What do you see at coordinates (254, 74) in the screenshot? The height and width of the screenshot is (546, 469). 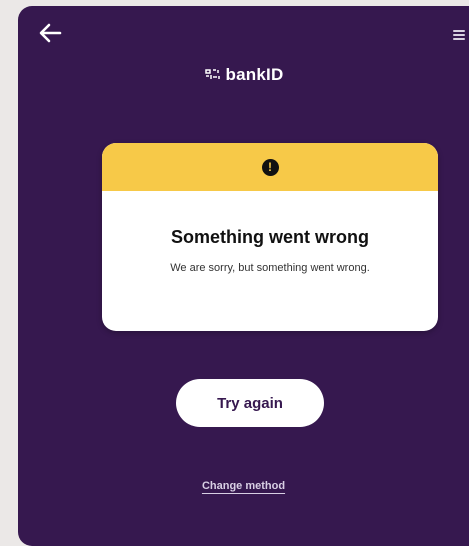 I see `brand-name: bankID` at bounding box center [254, 74].